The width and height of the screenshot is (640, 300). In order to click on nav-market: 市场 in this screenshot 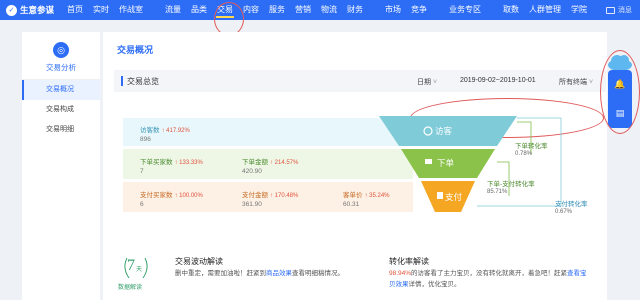, I will do `click(393, 10)`.